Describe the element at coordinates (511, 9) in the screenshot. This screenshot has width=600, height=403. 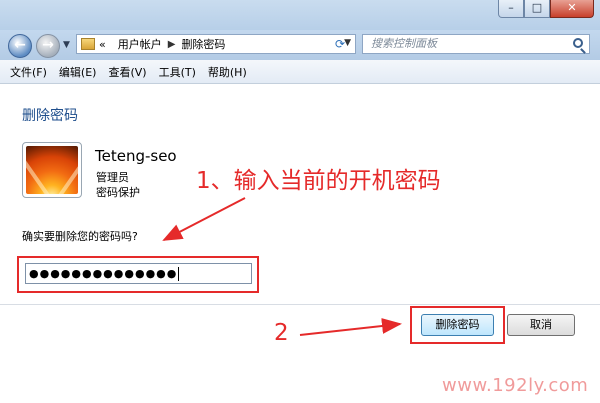
I see `minimize-button: –` at that location.